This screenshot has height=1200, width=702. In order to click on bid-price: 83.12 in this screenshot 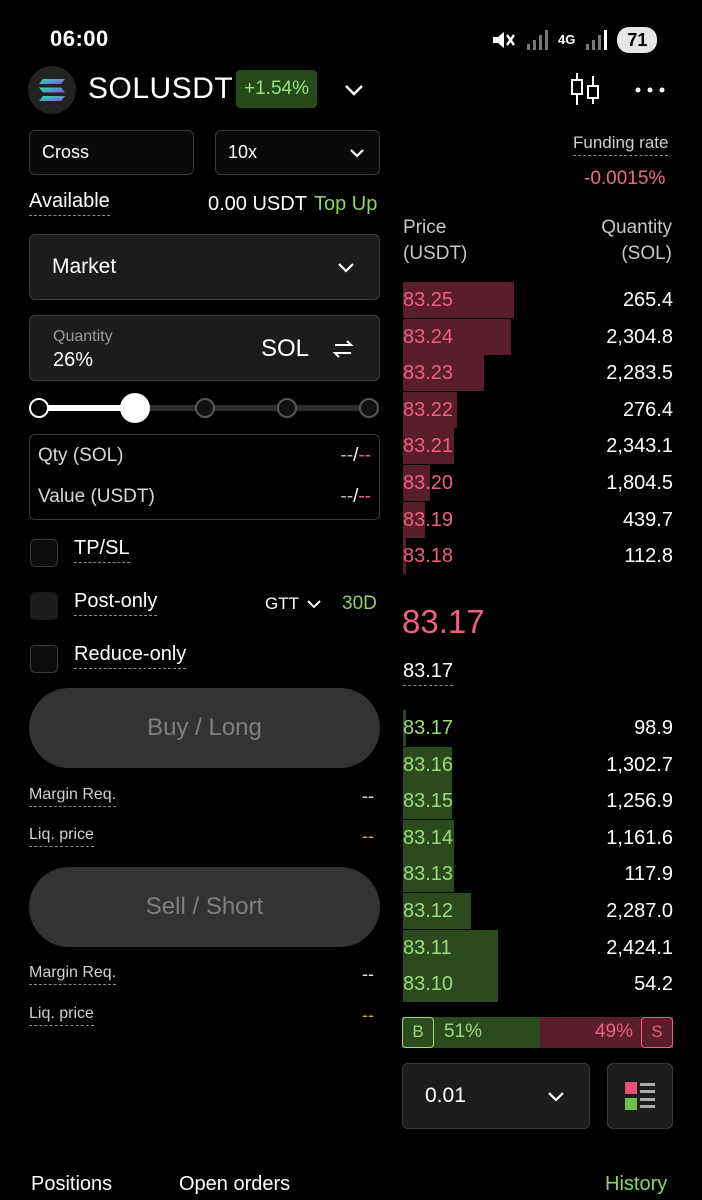, I will do `click(428, 911)`.